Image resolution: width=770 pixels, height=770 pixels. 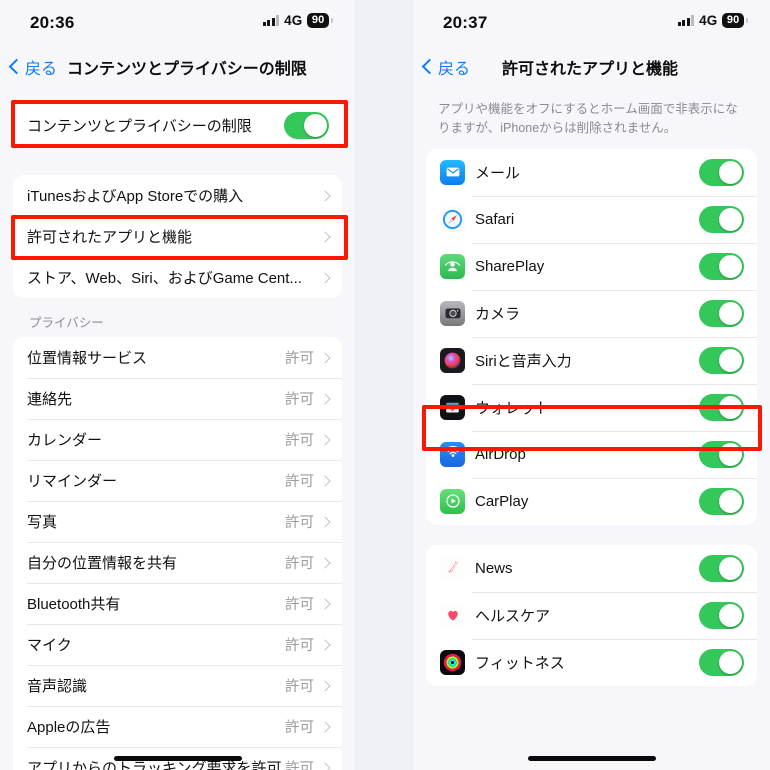 I want to click on status-indicators: 4G 90, so click(x=712, y=20).